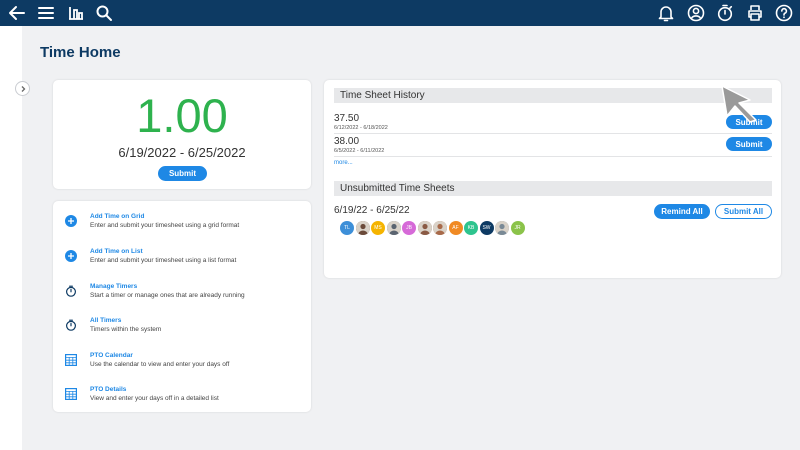  Describe the element at coordinates (116, 251) in the screenshot. I see `action-title: Add Time on List` at that location.